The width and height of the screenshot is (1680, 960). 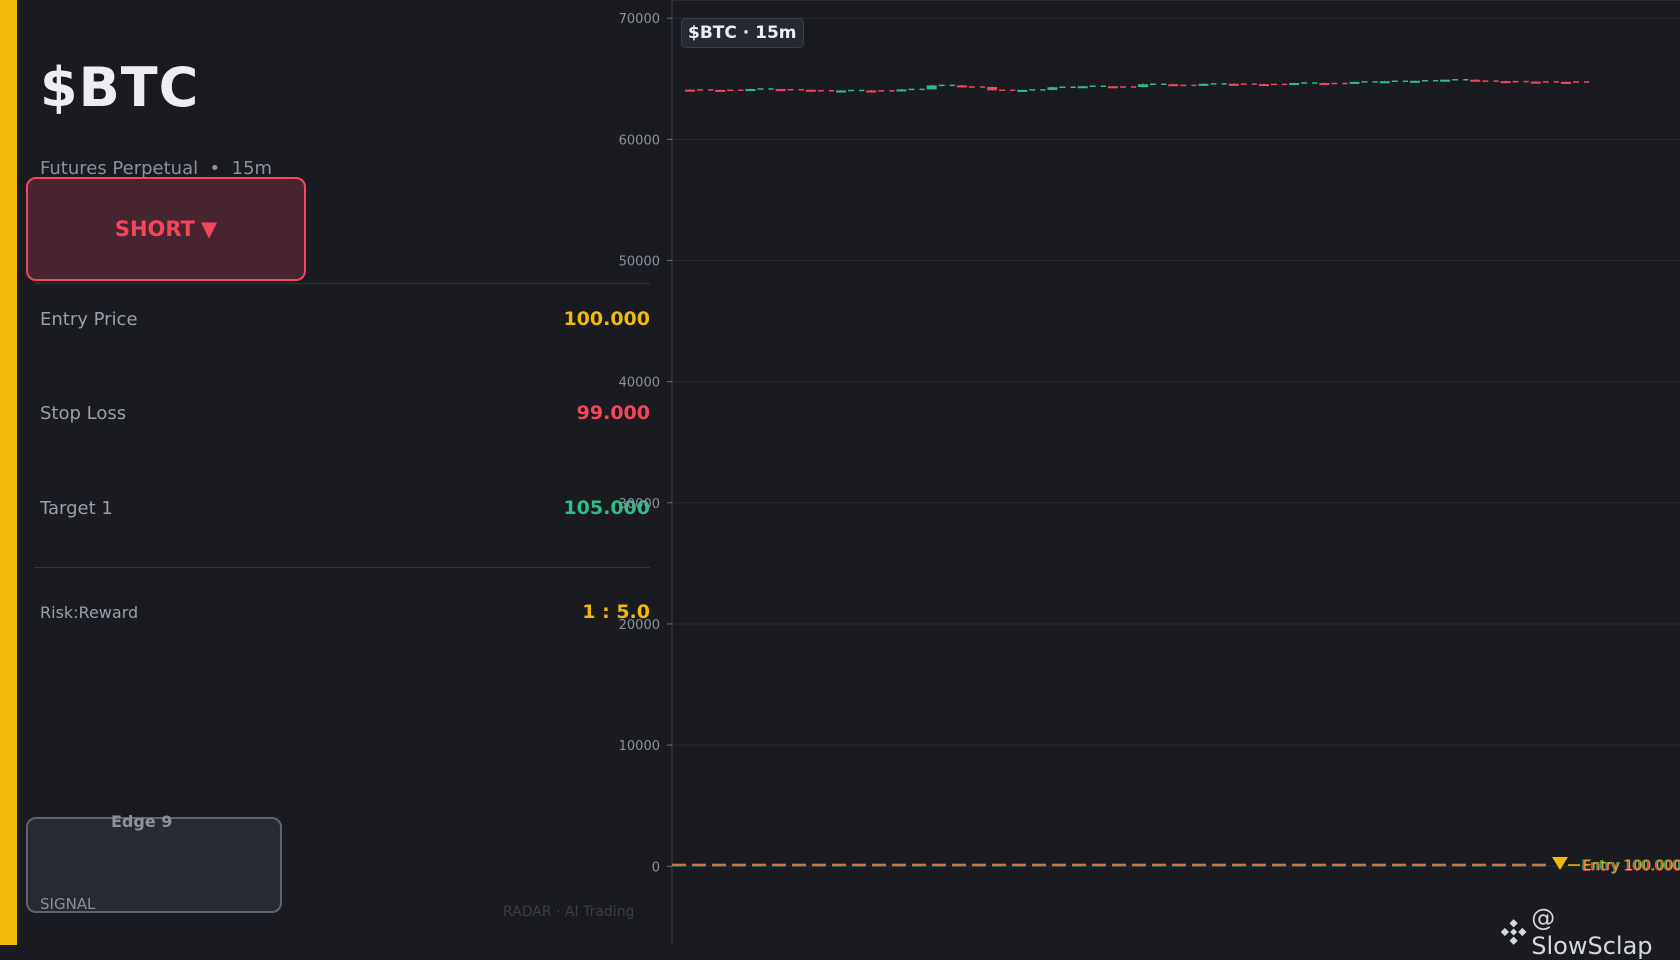 What do you see at coordinates (639, 19) in the screenshot?
I see `y-tick-label: 70000` at bounding box center [639, 19].